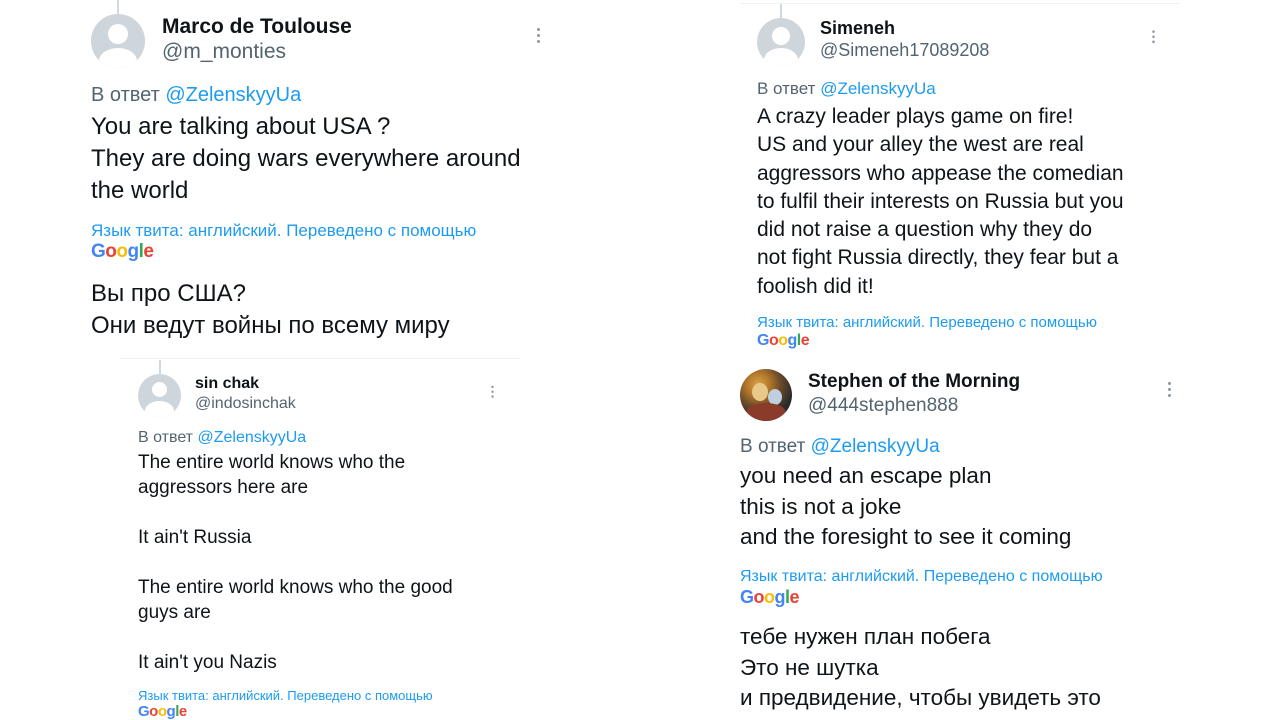 The height and width of the screenshot is (720, 1280). Describe the element at coordinates (195, 537) in the screenshot. I see `tweet-line: It ain't Russia` at that location.